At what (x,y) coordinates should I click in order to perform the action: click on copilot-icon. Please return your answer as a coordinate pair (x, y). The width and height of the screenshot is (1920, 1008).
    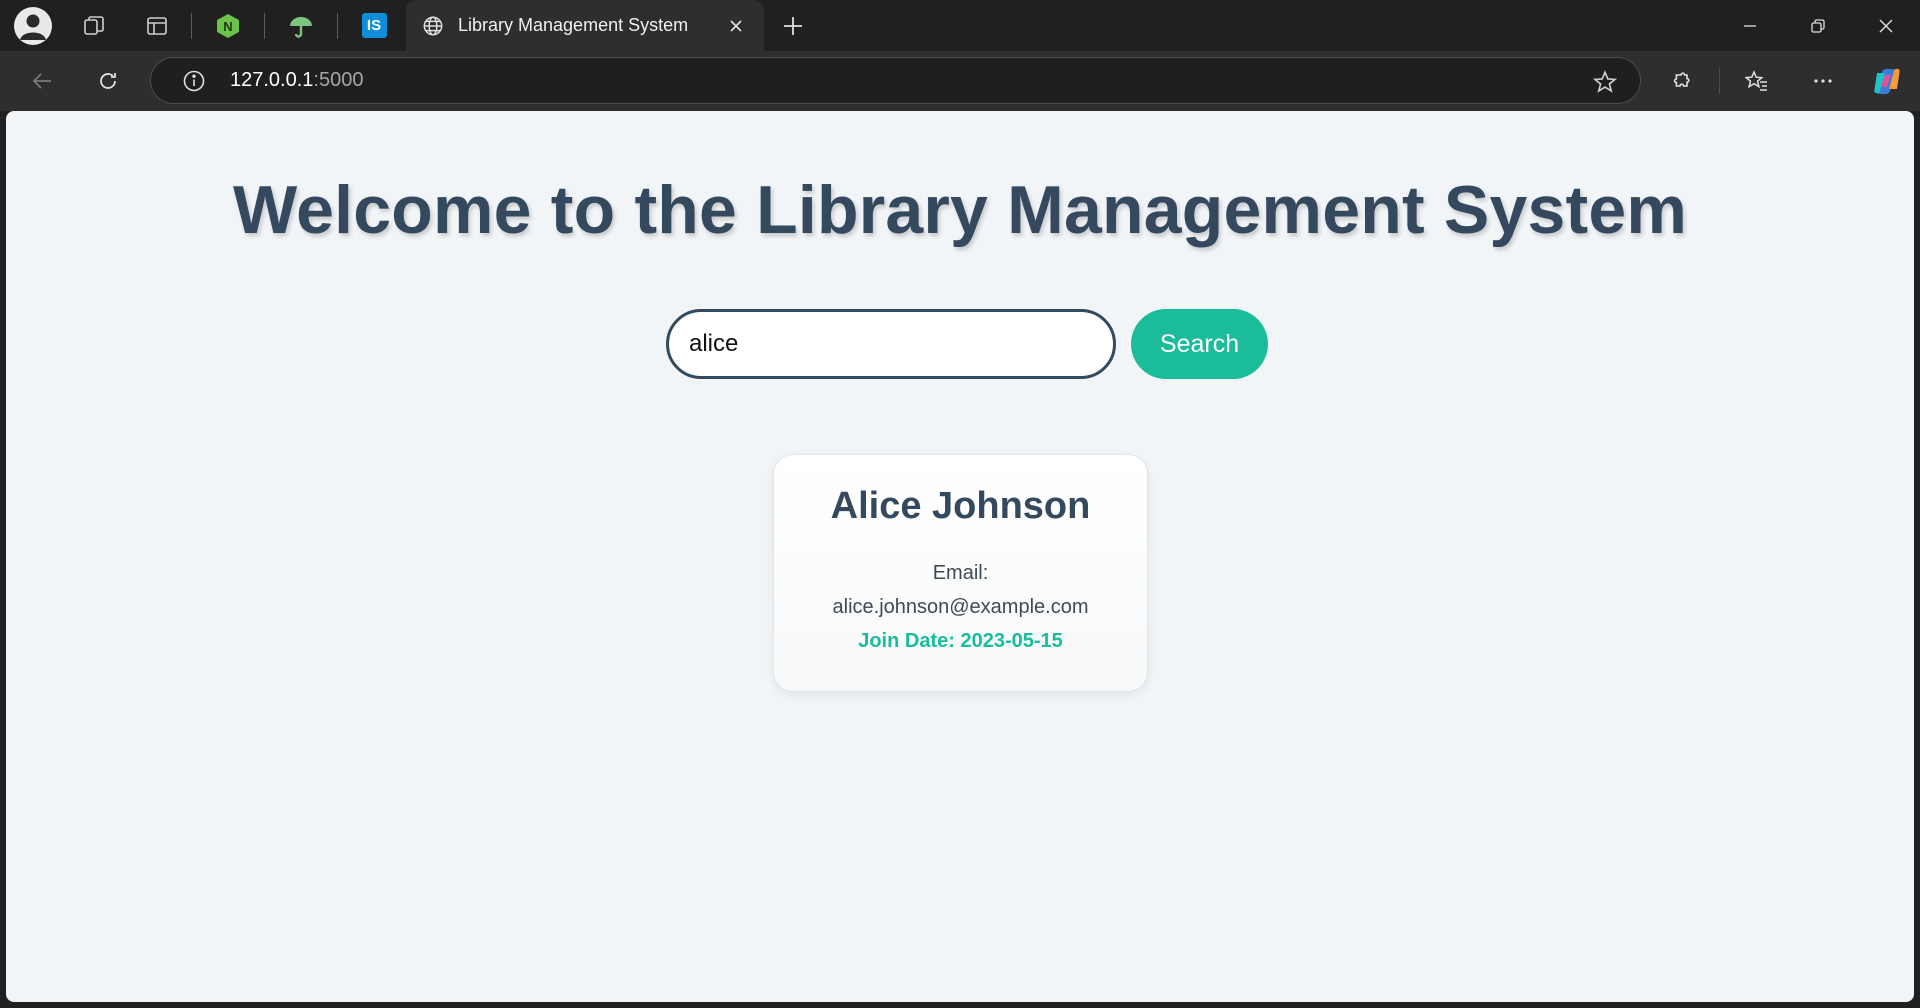
    Looking at the image, I should click on (1887, 81).